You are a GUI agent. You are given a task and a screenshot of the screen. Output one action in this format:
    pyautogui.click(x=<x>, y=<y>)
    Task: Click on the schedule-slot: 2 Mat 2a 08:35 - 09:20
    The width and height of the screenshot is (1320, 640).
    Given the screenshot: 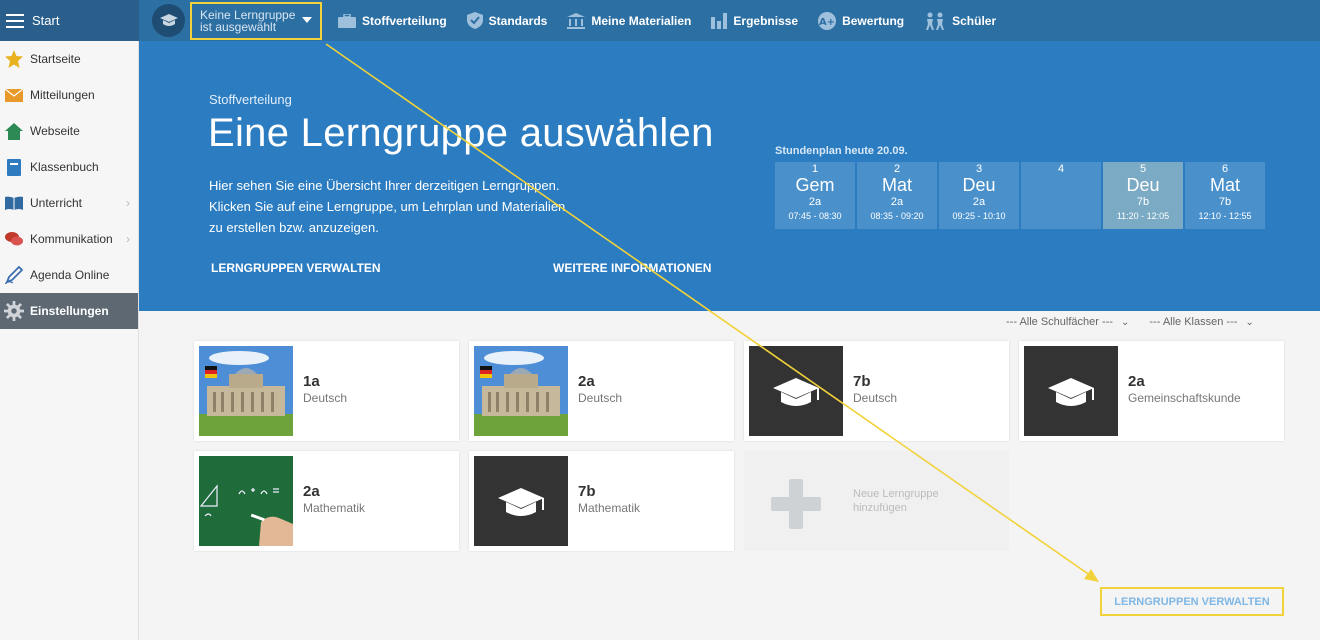 What is the action you would take?
    pyautogui.click(x=897, y=195)
    